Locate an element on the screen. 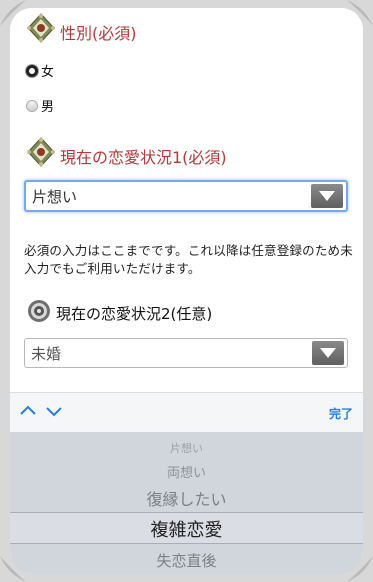 The height and width of the screenshot is (582, 373). keyboard-toolbar: 完了 is located at coordinates (186, 412).